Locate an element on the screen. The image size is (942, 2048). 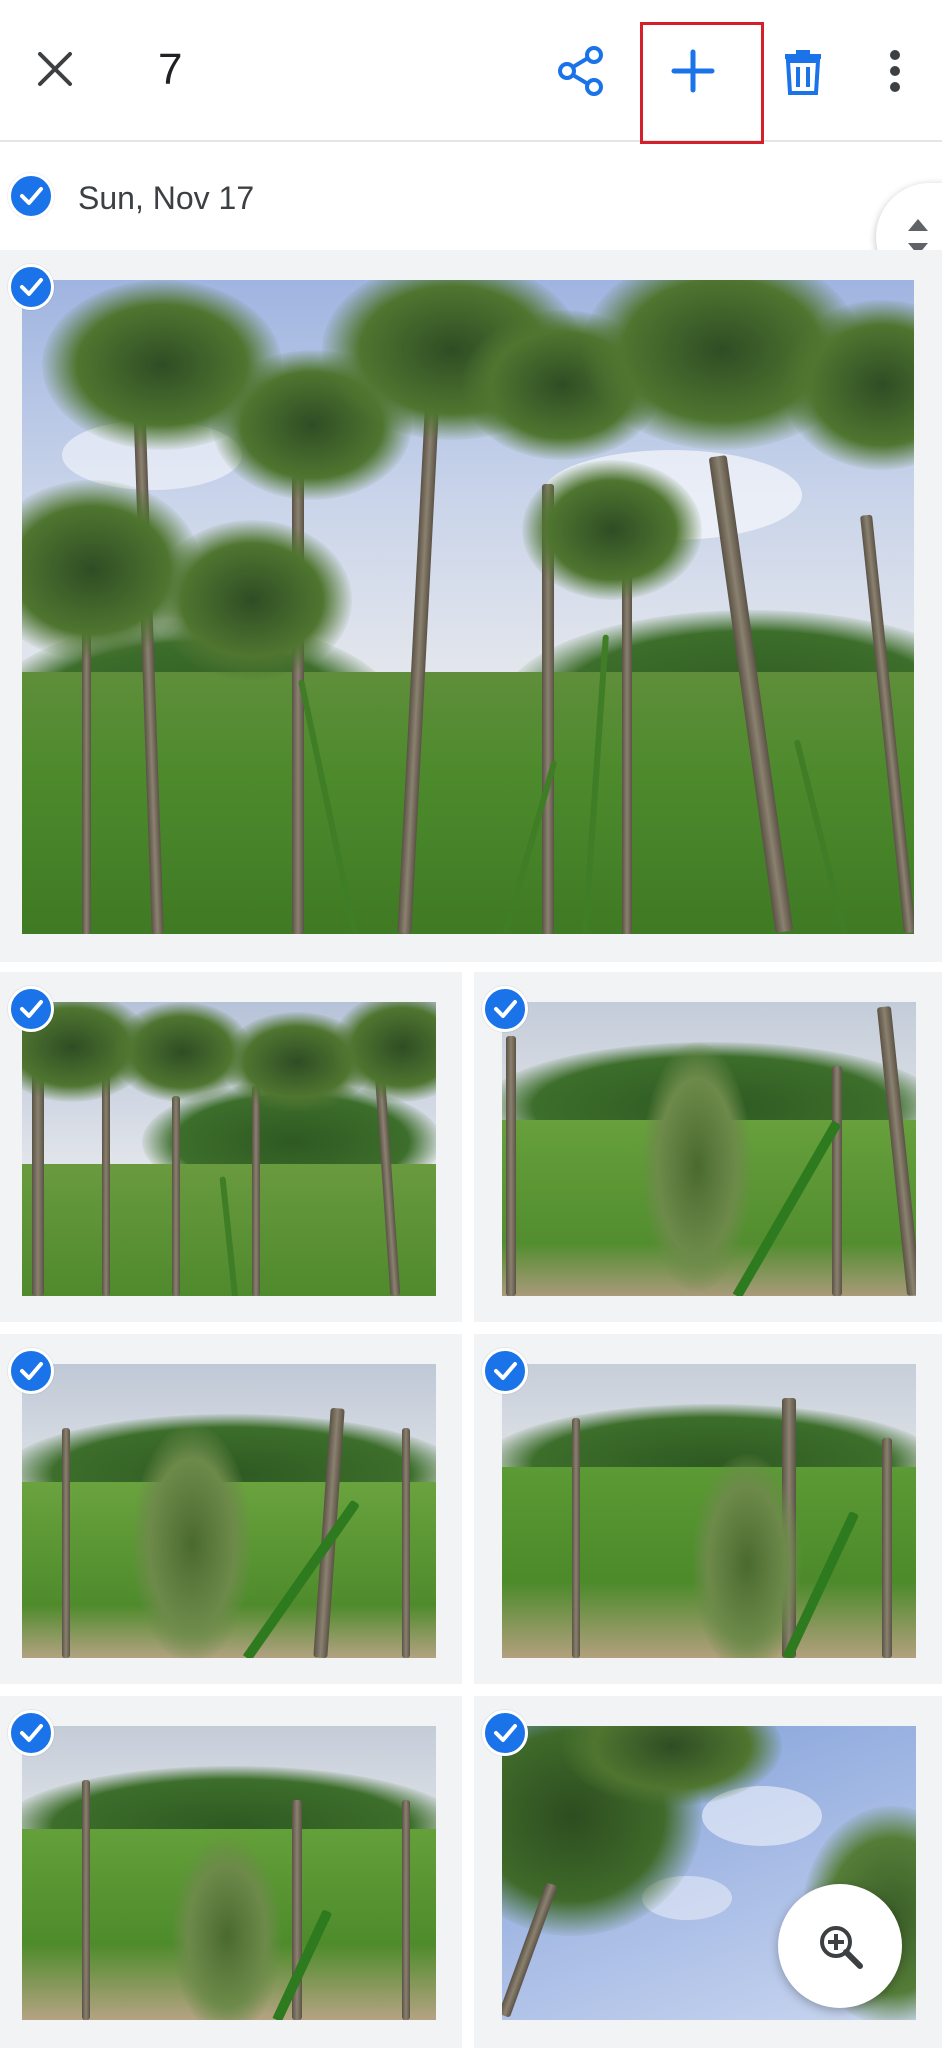
zoom-in-icon is located at coordinates (841, 1947).